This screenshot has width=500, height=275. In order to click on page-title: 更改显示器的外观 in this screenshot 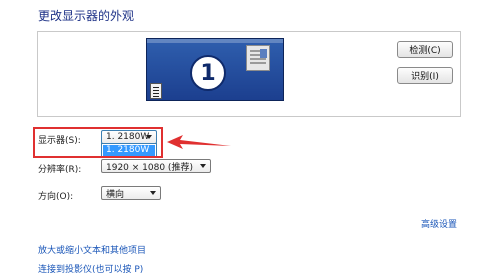, I will do `click(86, 16)`.